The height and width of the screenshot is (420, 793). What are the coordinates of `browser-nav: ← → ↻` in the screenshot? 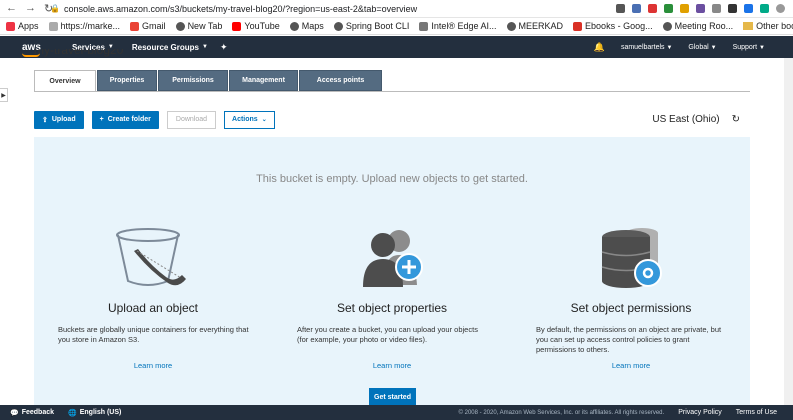 It's located at (26, 8).